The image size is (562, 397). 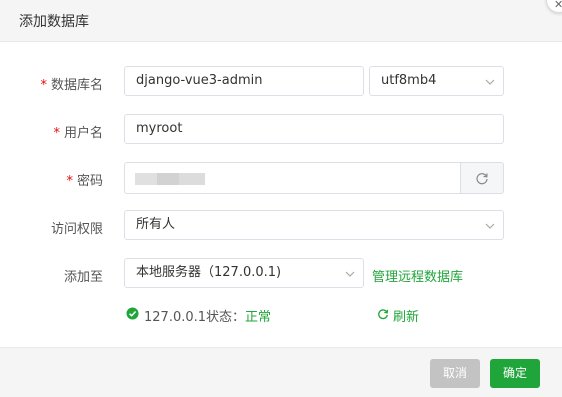 I want to click on password-input, so click(x=292, y=178).